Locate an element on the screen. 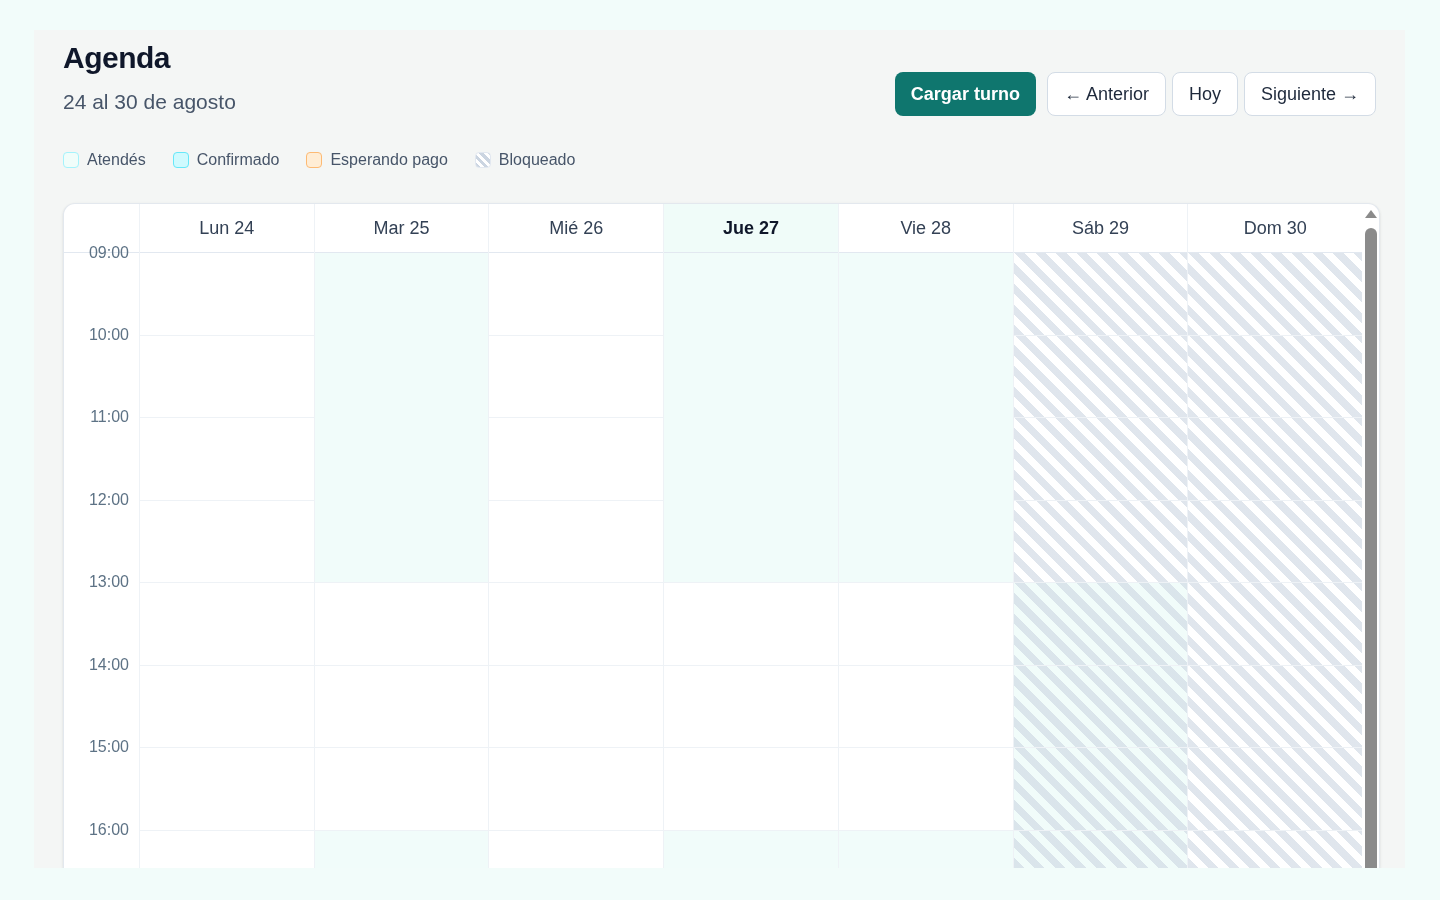 The width and height of the screenshot is (1440, 900). up-triangle-icon is located at coordinates (1370, 214).